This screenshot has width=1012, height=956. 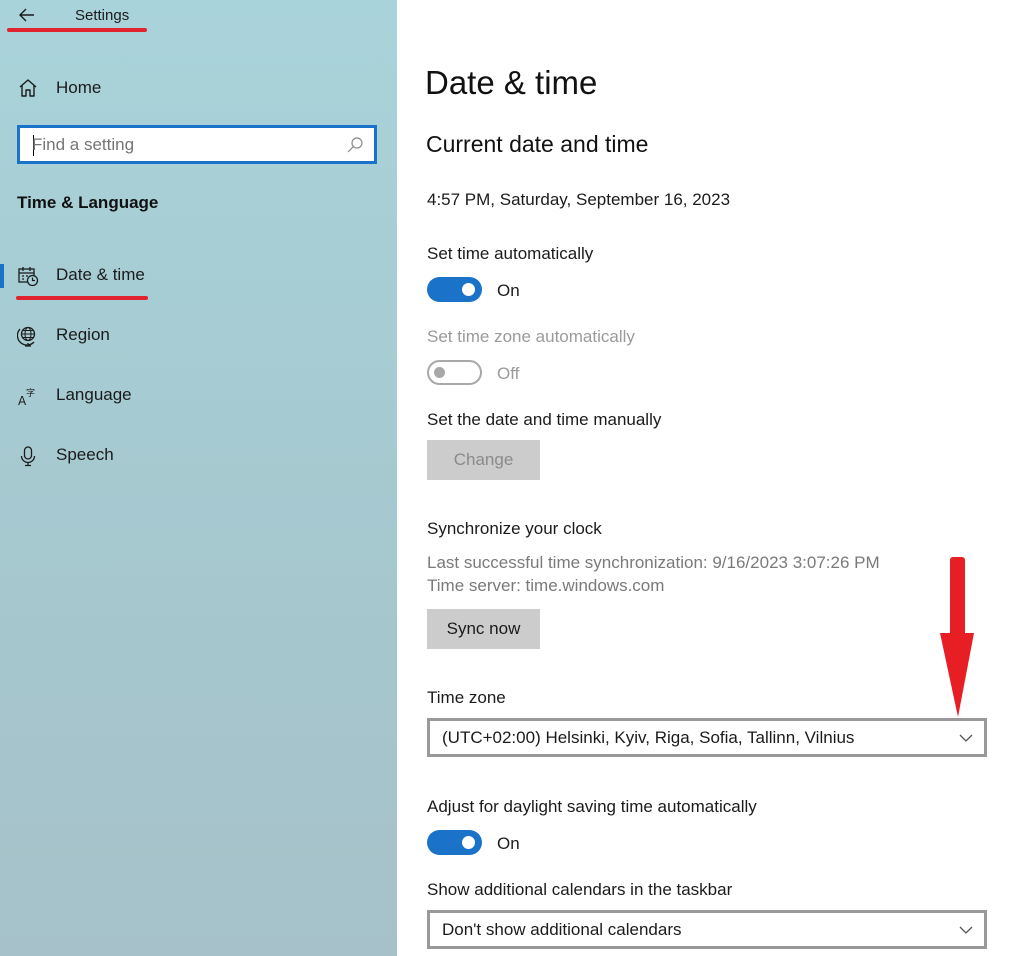 I want to click on annotation-underline-date-time, so click(x=82, y=298).